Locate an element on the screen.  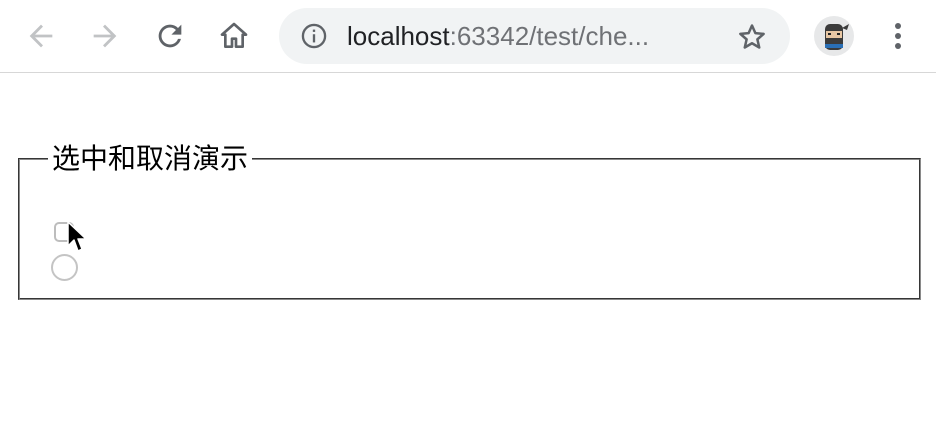
back-button is located at coordinates (41, 36).